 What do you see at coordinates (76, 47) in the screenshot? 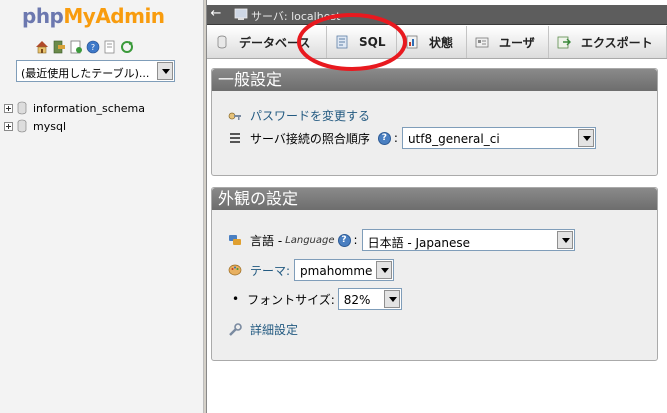
I see `query-window-icon` at bounding box center [76, 47].